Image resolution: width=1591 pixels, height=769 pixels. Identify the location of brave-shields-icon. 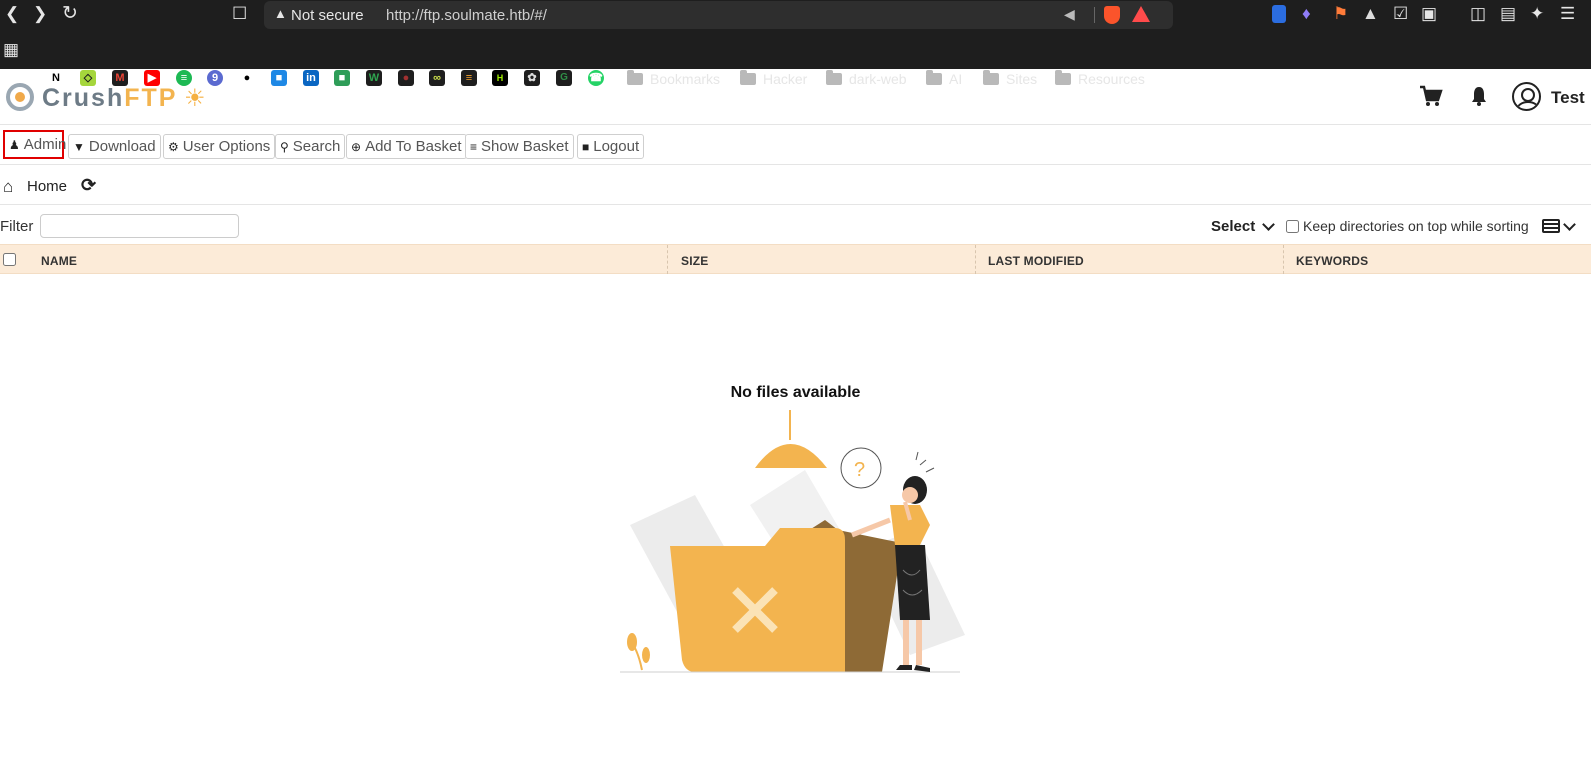
(1112, 15).